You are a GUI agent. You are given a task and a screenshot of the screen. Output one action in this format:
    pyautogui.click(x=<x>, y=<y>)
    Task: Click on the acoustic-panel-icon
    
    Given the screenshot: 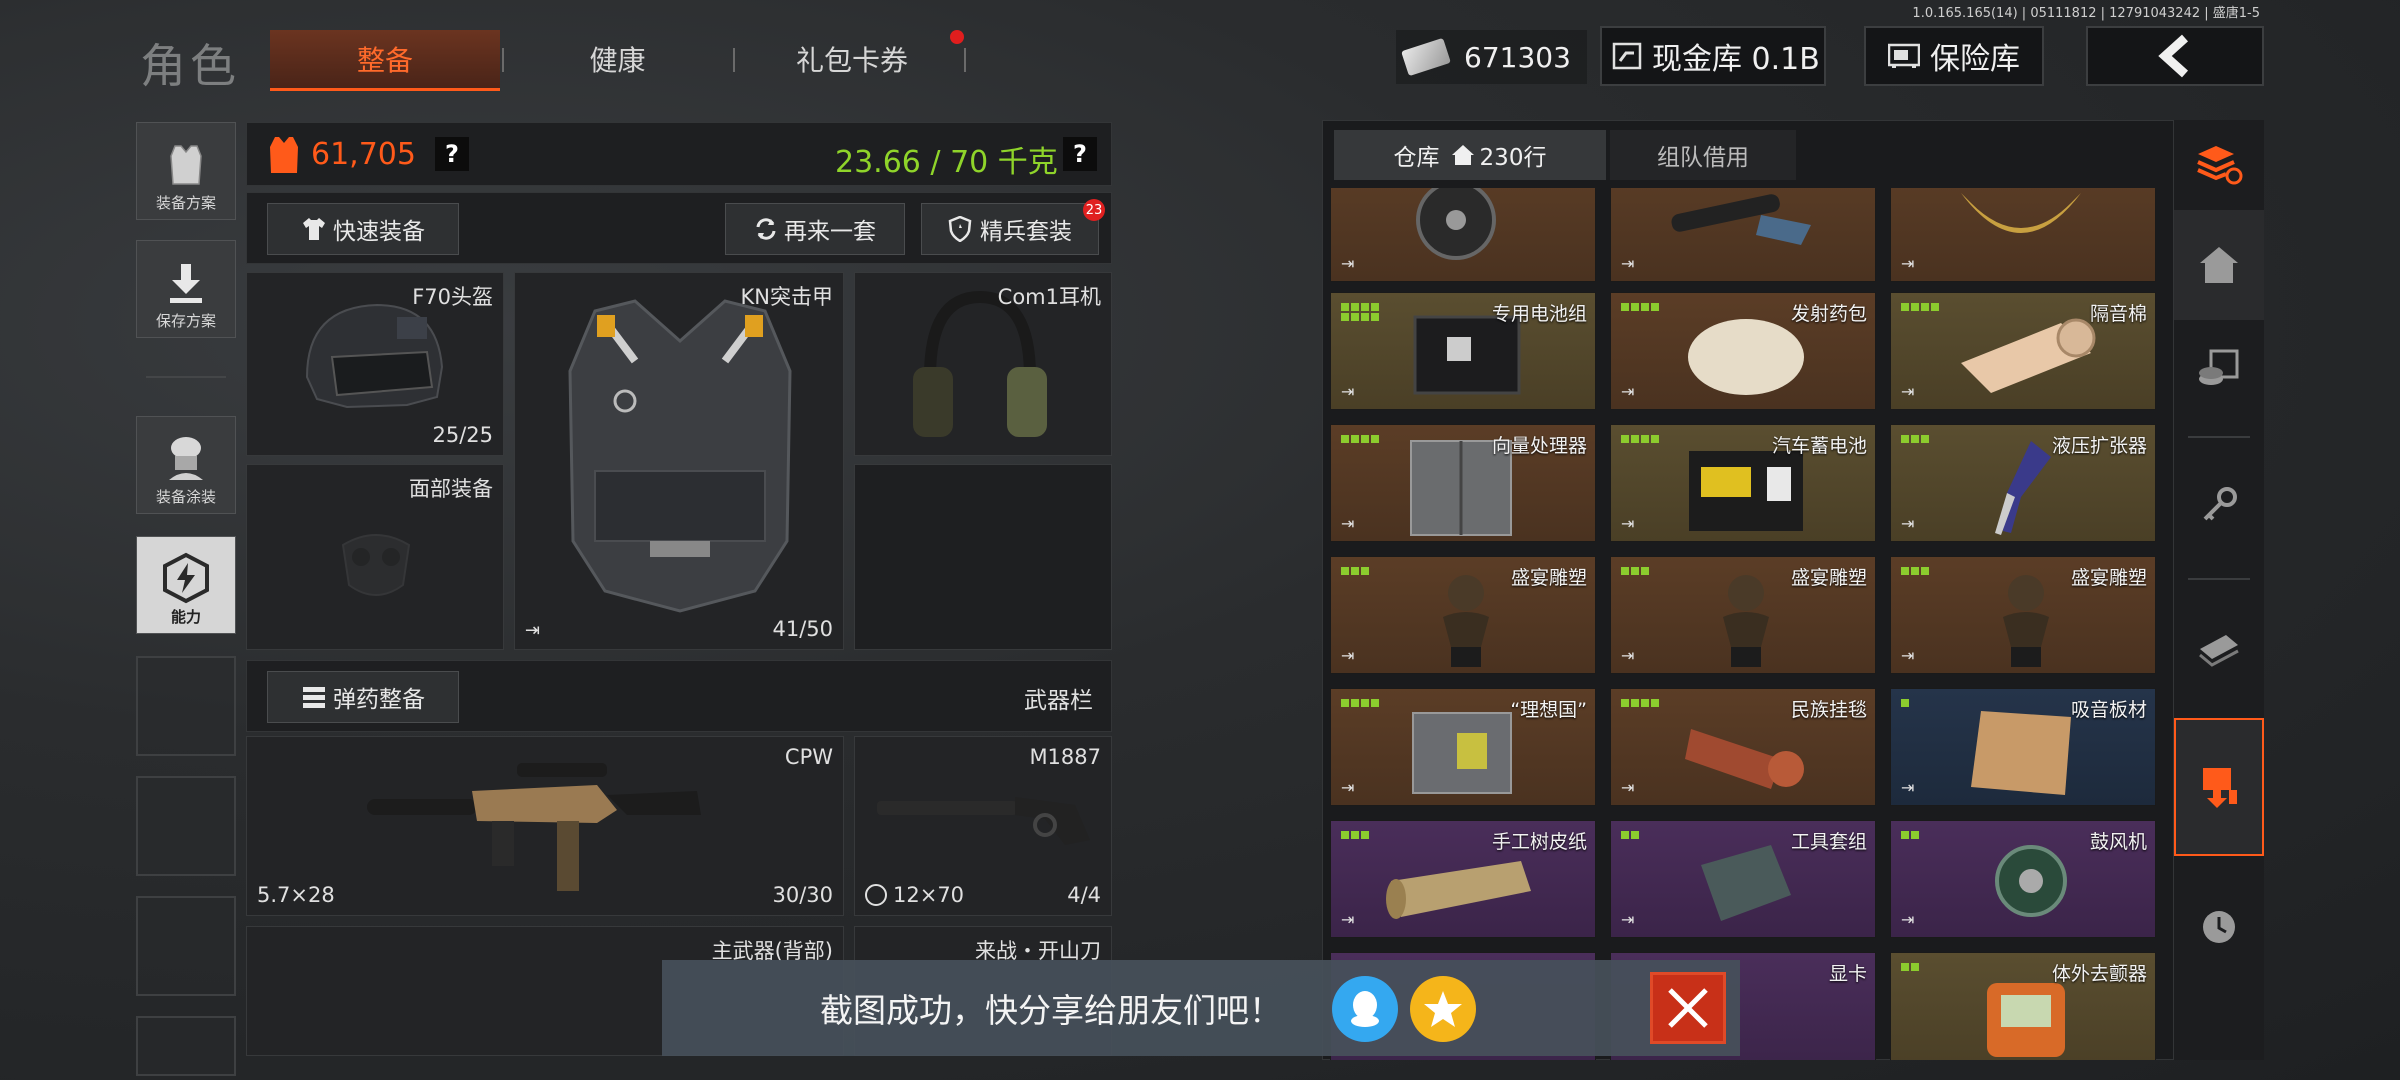 What is the action you would take?
    pyautogui.click(x=2021, y=753)
    